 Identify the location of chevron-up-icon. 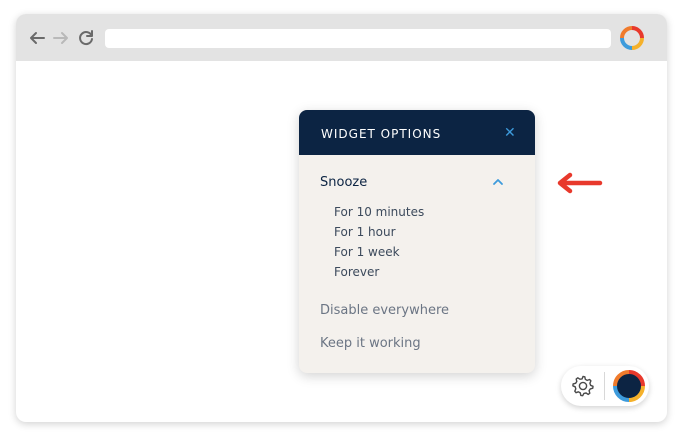
(498, 182).